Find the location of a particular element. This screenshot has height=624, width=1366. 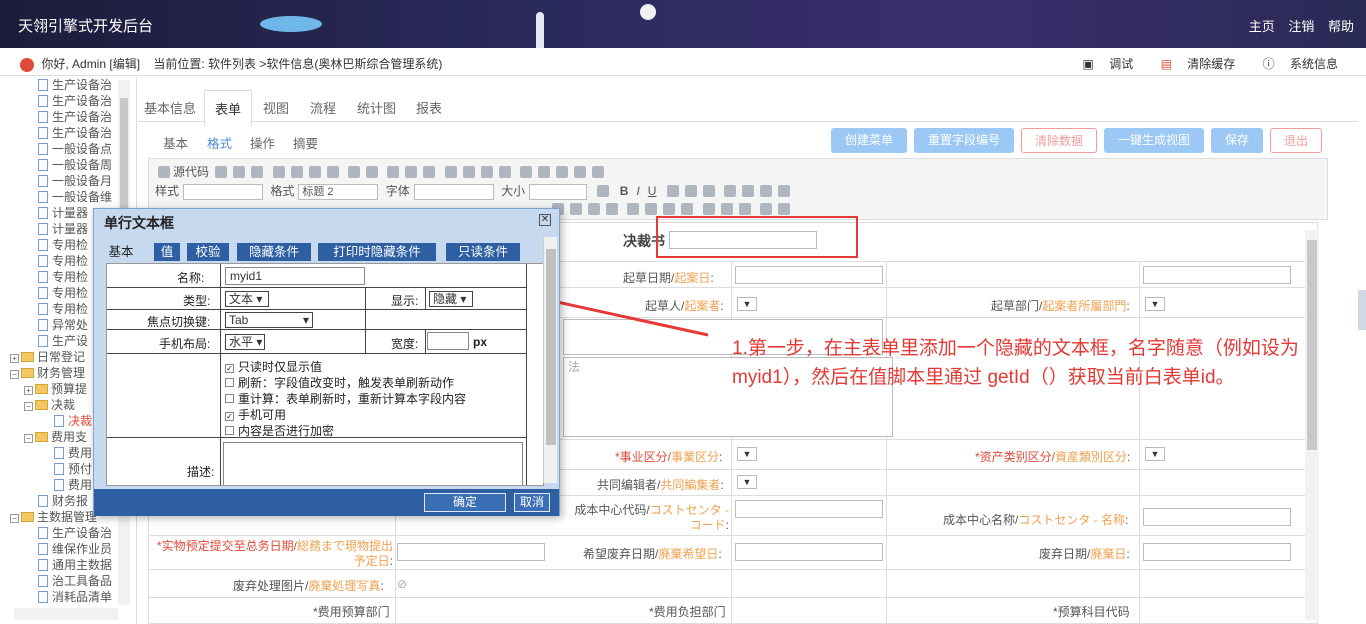

annotation-line-2: myid1），然后在值脚本里通过 getId（）获取当前白表单id。 is located at coordinates (983, 377).